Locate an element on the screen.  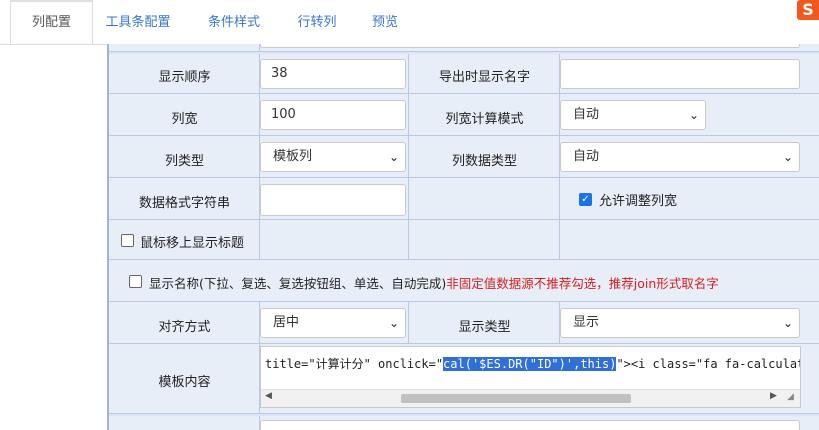
tab-conditional-style: 条件样式 is located at coordinates (234, 22).